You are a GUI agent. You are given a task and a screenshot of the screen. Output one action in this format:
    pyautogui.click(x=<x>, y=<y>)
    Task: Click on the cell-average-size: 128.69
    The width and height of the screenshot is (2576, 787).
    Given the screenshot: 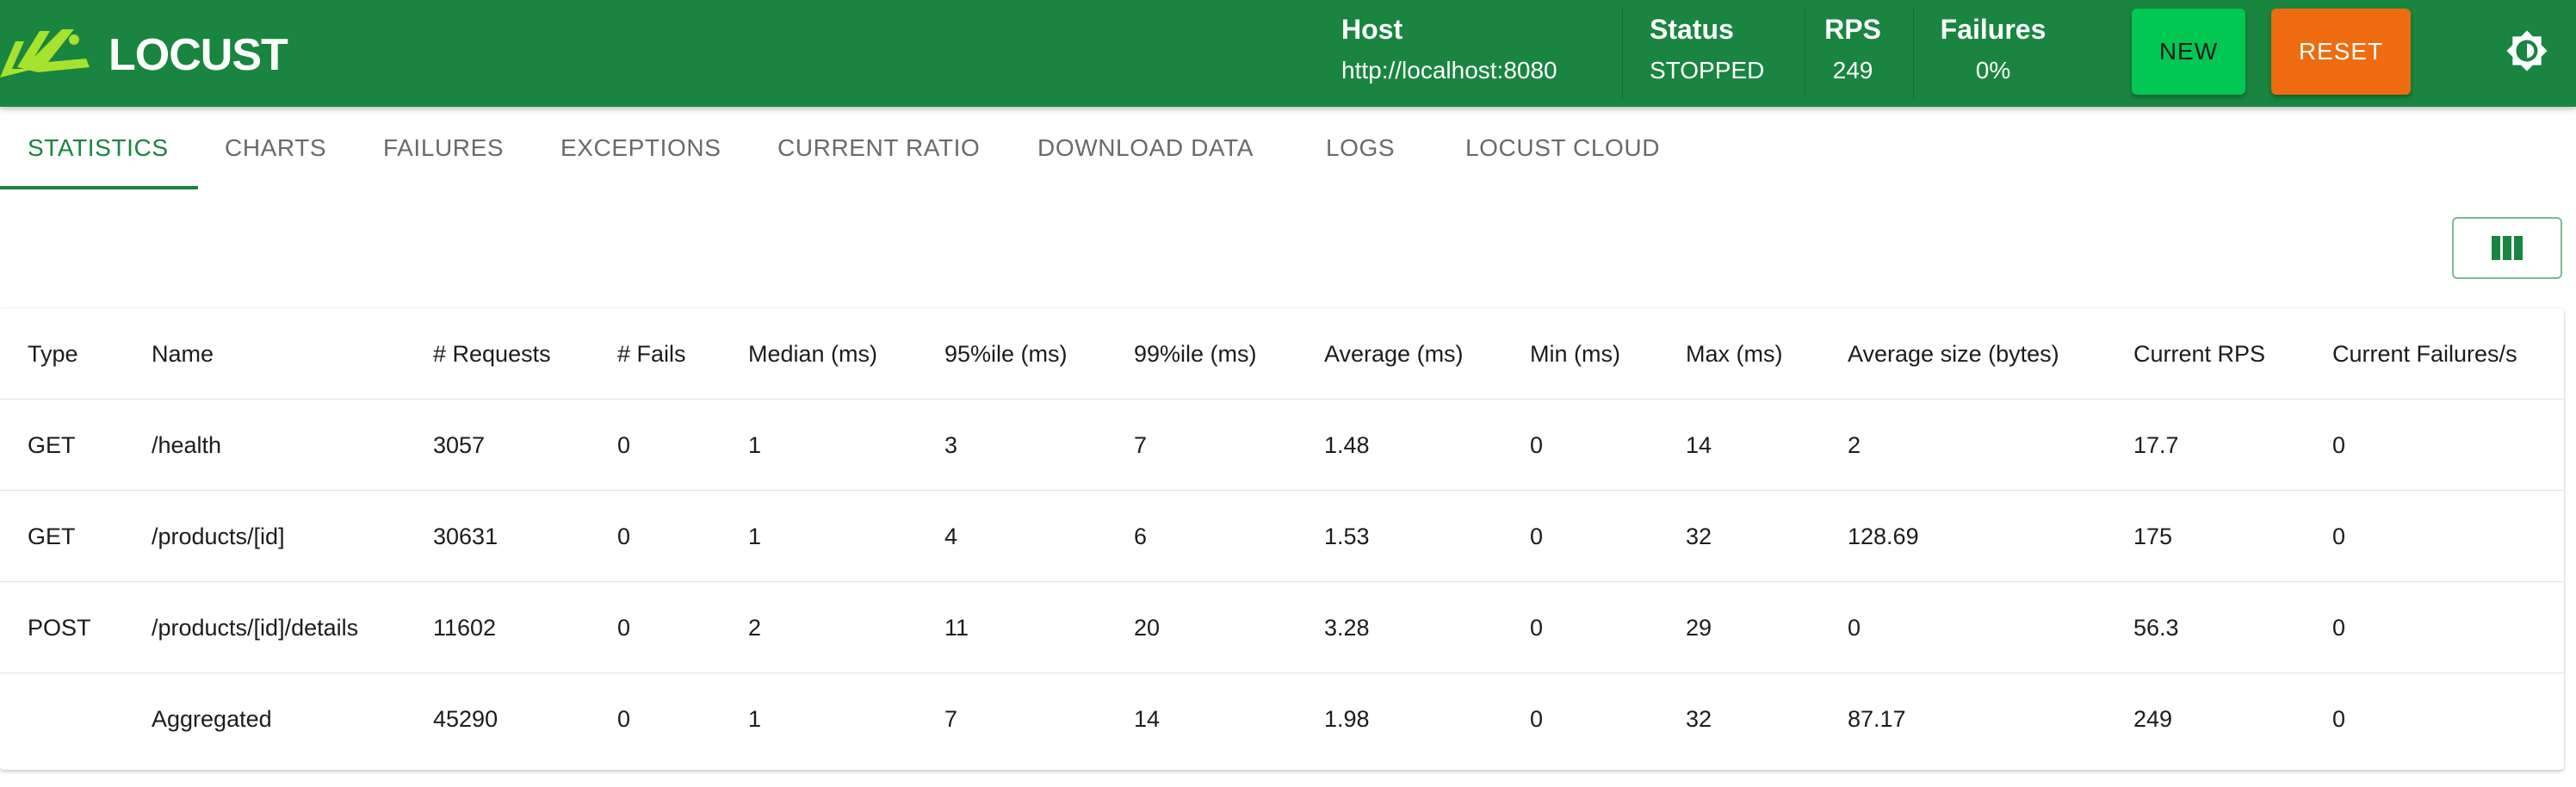 What is the action you would take?
    pyautogui.click(x=1883, y=536)
    